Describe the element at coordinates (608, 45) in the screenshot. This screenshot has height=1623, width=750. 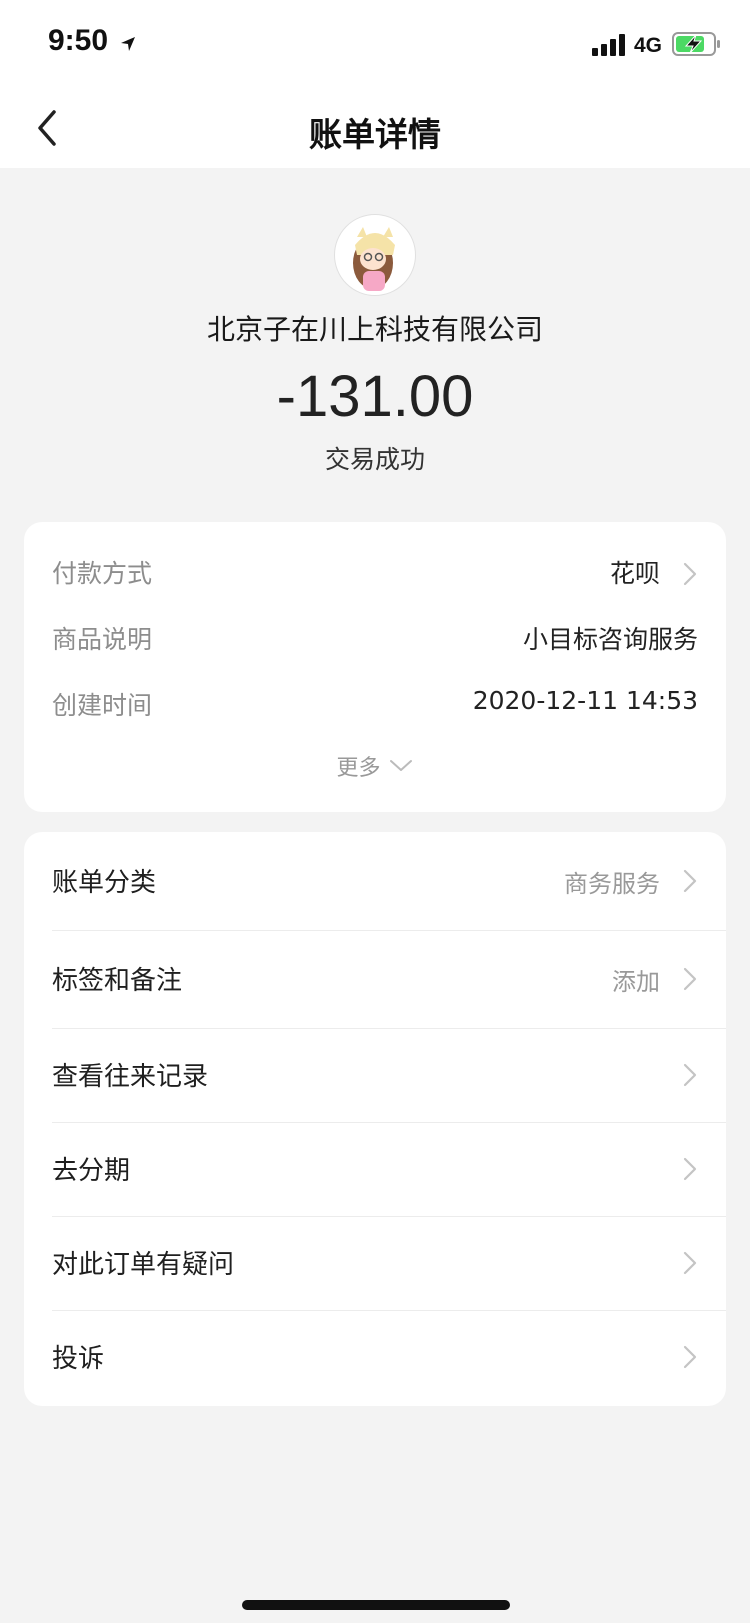
I see `signal-bars-icon` at that location.